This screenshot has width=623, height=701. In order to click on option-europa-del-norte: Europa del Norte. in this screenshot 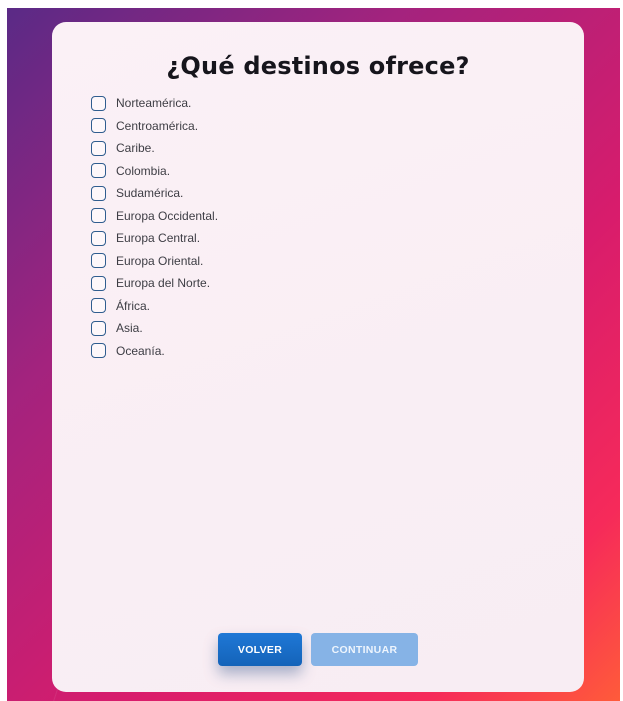, I will do `click(154, 283)`.